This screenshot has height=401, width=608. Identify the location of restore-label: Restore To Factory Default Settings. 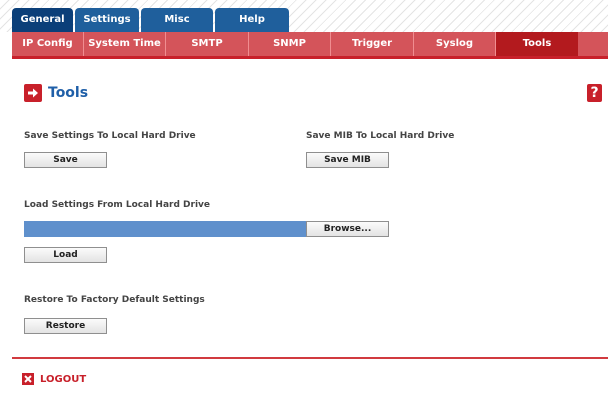
(114, 300).